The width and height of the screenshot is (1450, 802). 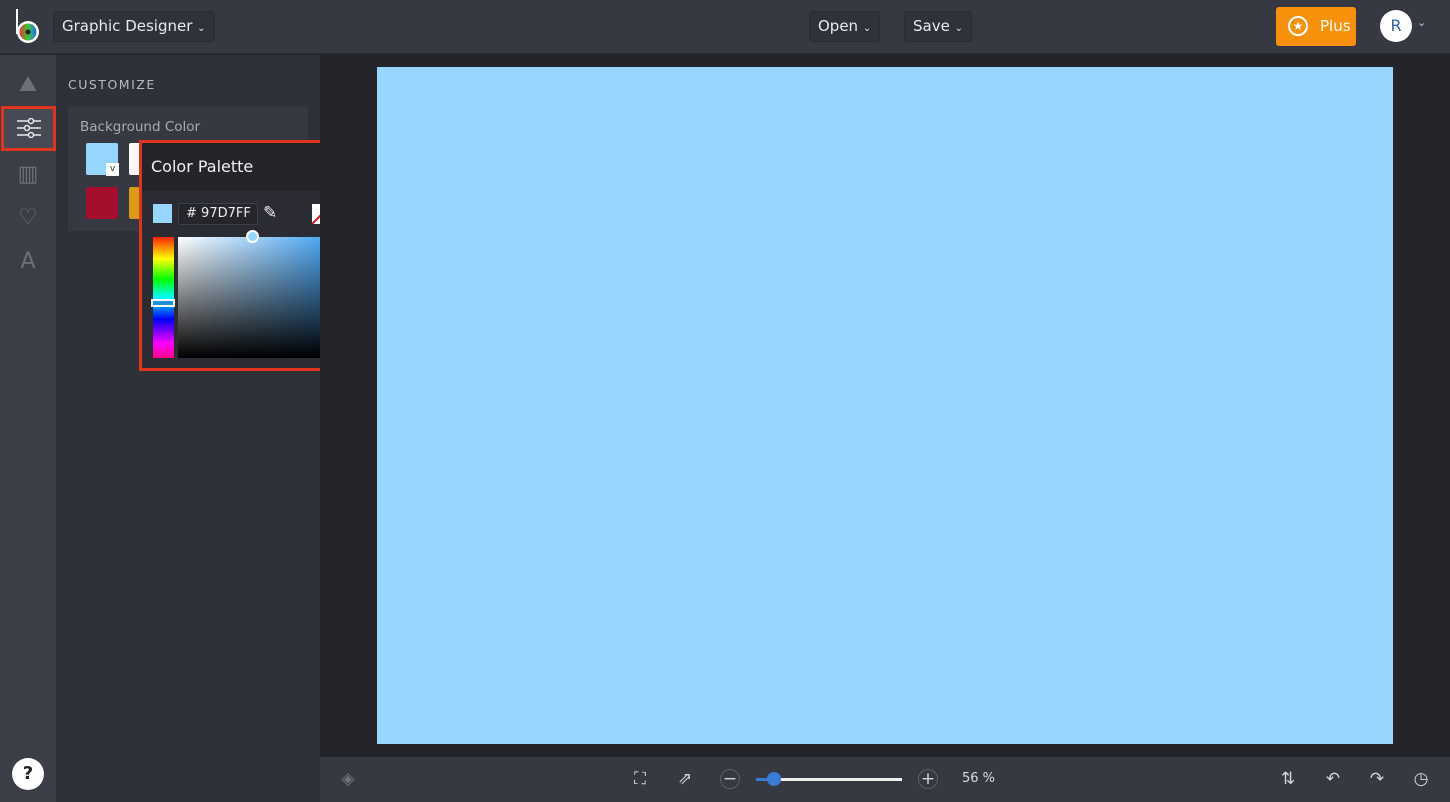 What do you see at coordinates (1396, 26) in the screenshot?
I see `avatar: R` at bounding box center [1396, 26].